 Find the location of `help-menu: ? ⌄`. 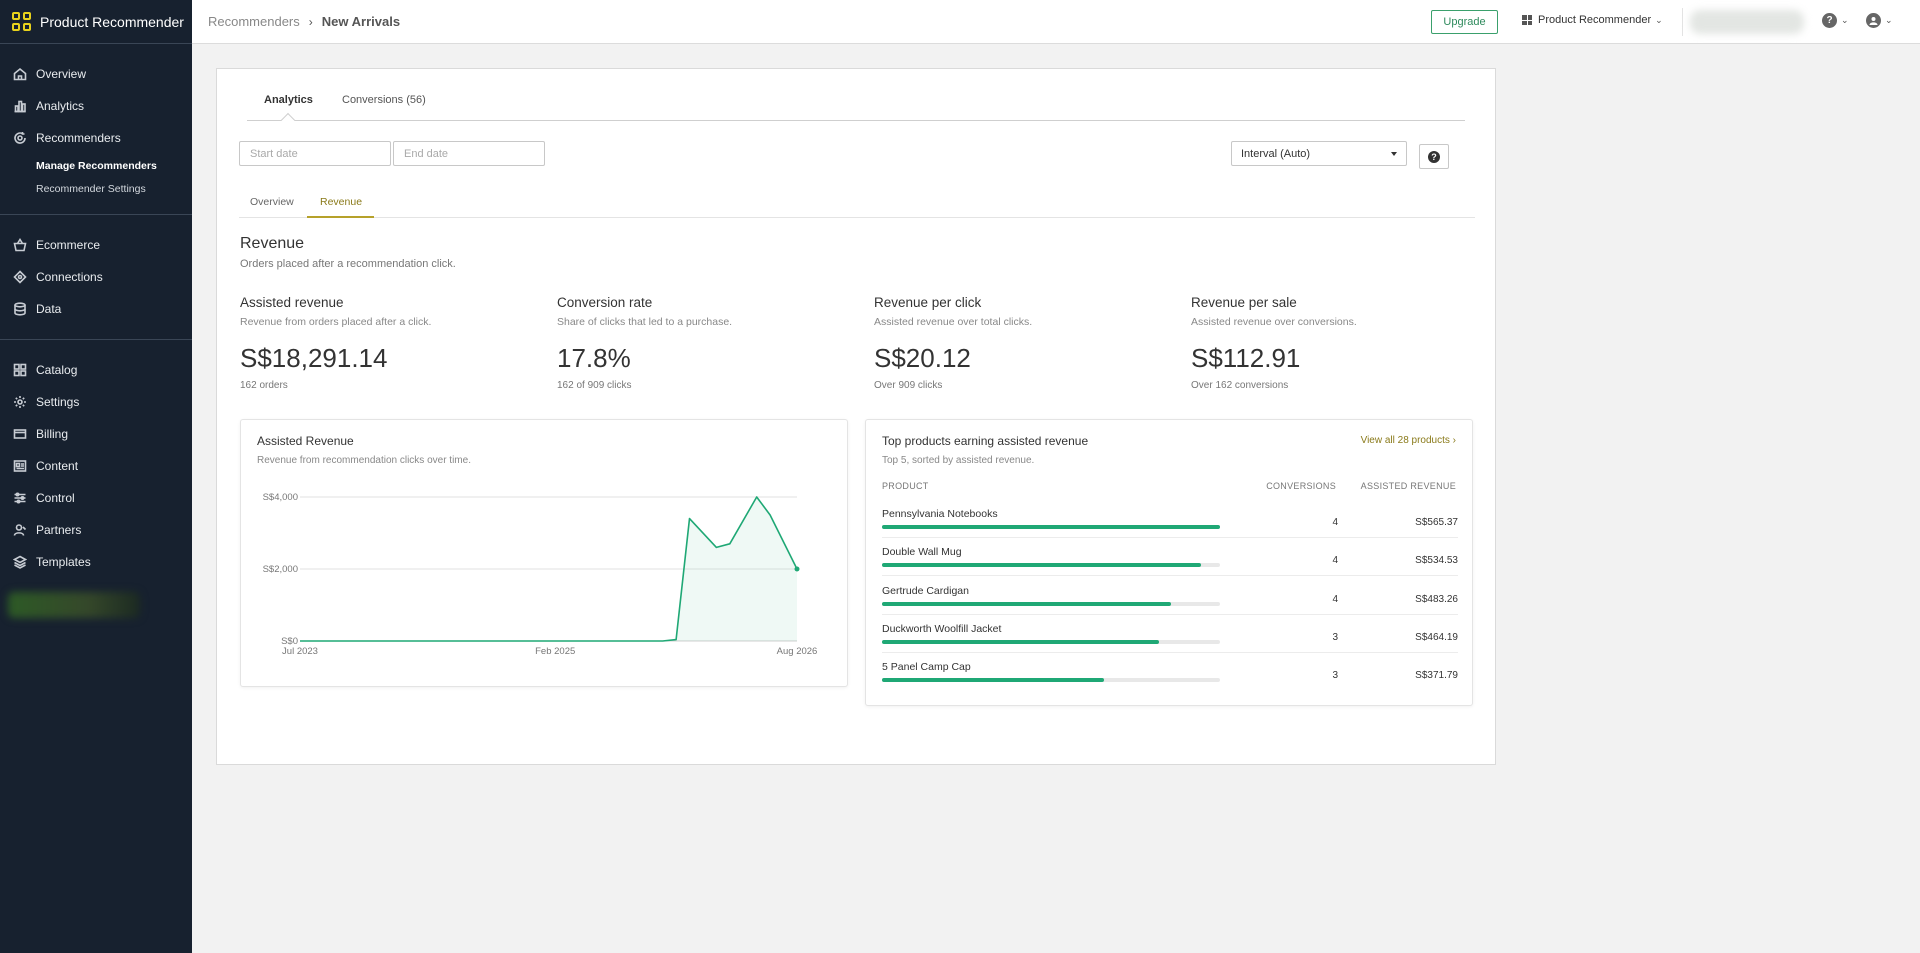

help-menu: ? ⌄ is located at coordinates (1835, 20).